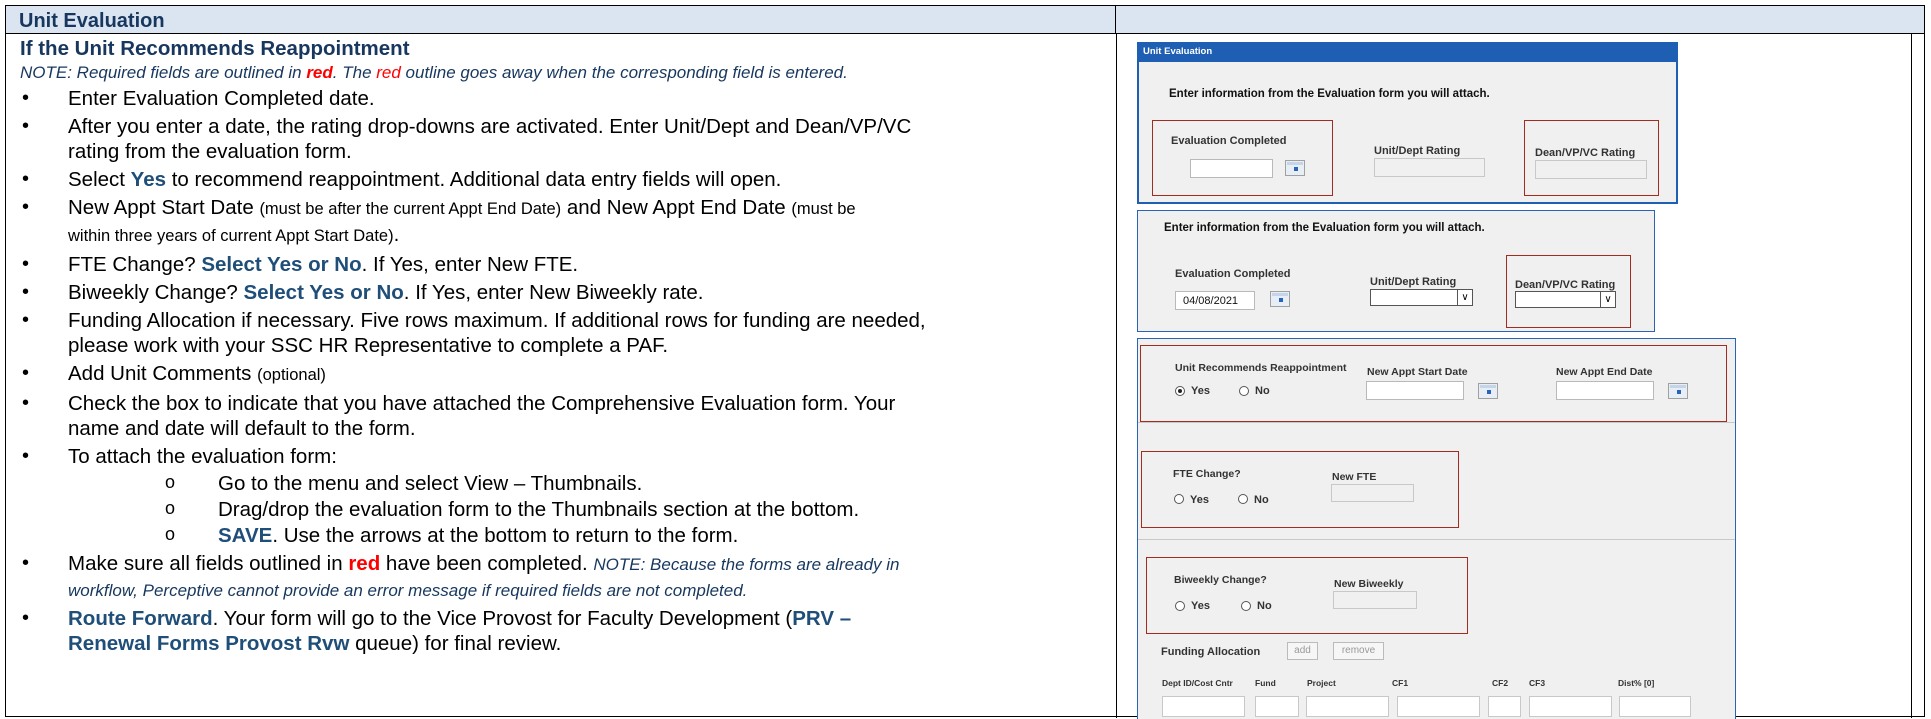  I want to click on cf1-input, so click(1438, 706).